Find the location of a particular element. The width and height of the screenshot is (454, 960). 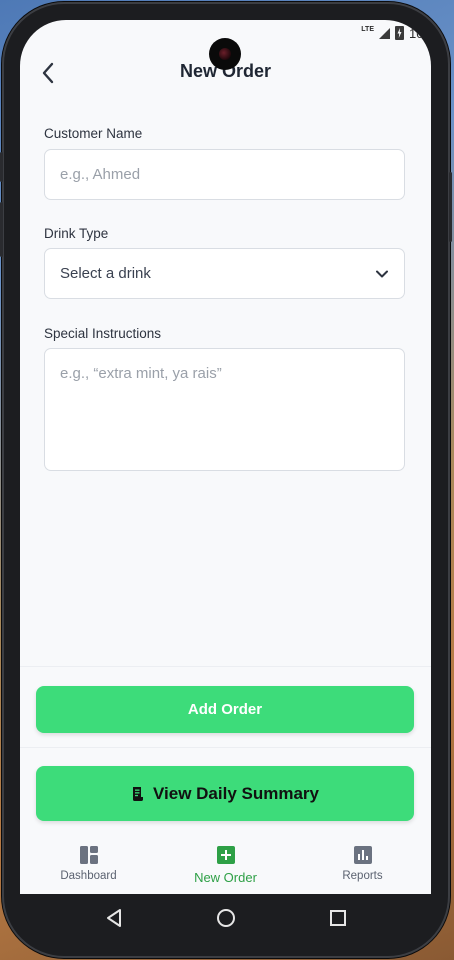

system-home-button is located at coordinates (226, 918).